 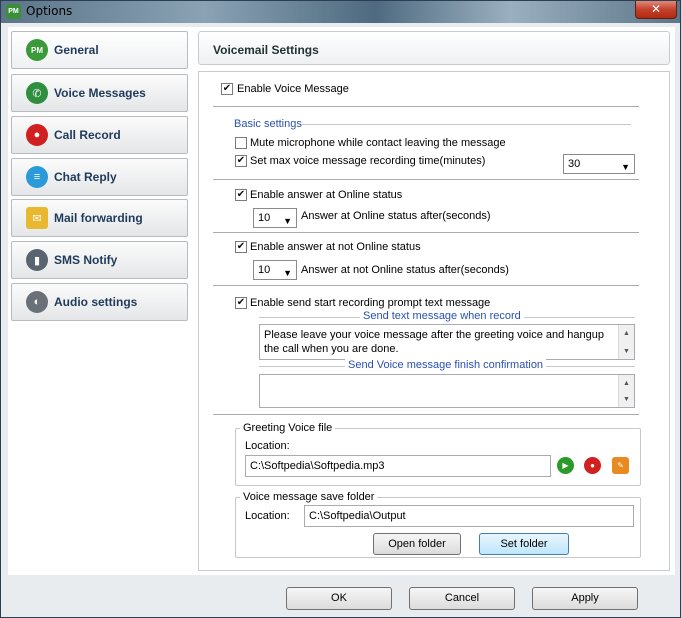 What do you see at coordinates (241, 247) in the screenshot?
I see `enable-not-online-checkbox: ✔` at bounding box center [241, 247].